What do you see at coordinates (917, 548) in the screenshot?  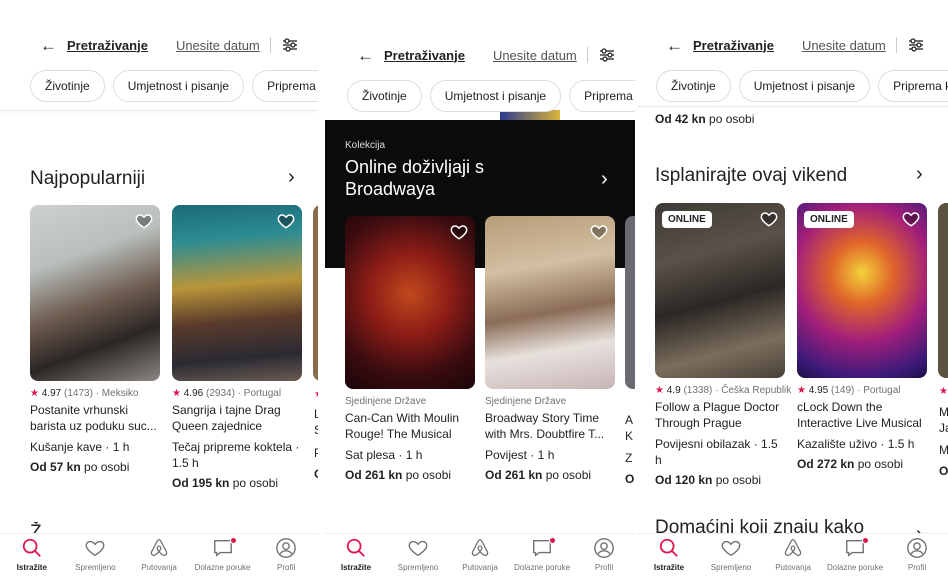 I see `user-circle-icon` at bounding box center [917, 548].